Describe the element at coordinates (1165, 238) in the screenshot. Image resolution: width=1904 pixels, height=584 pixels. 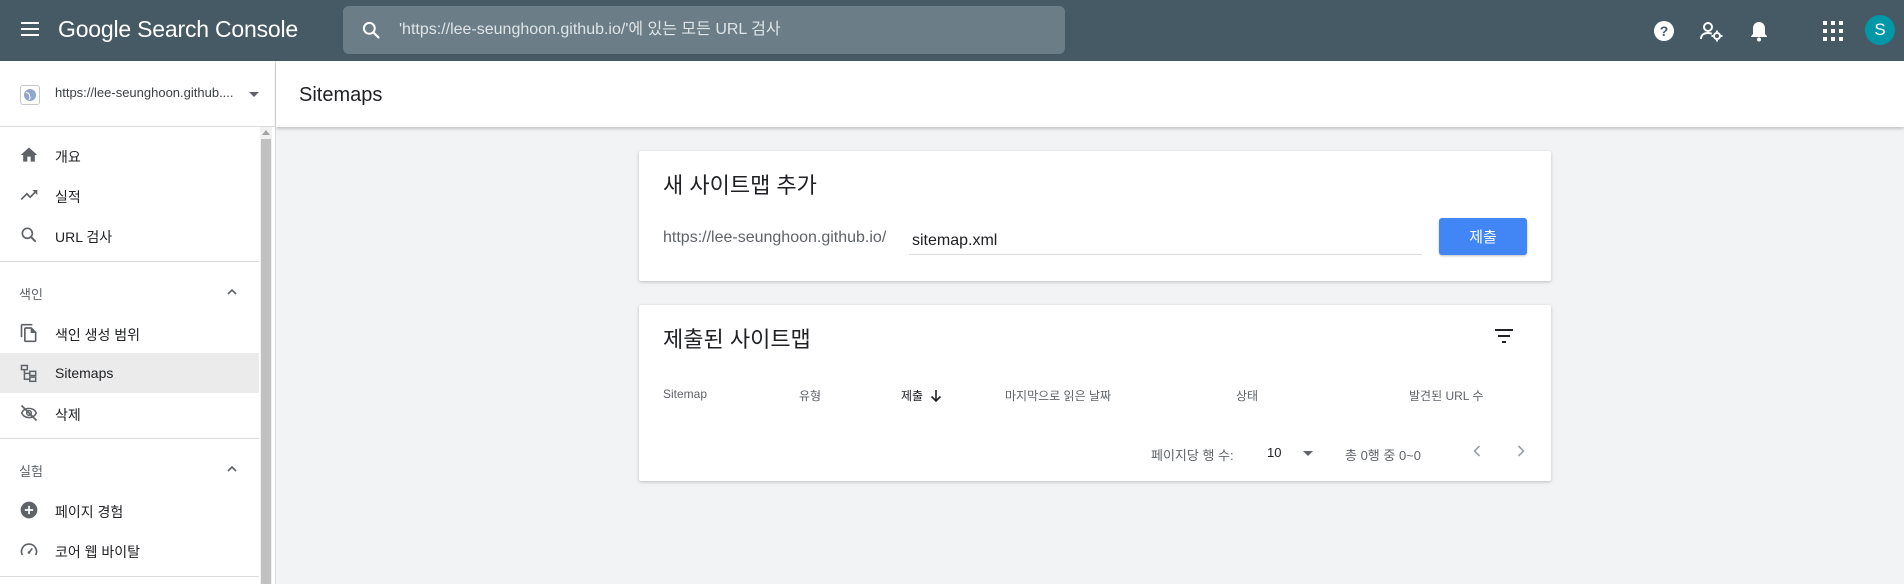
I see `sitemap-url-input` at that location.